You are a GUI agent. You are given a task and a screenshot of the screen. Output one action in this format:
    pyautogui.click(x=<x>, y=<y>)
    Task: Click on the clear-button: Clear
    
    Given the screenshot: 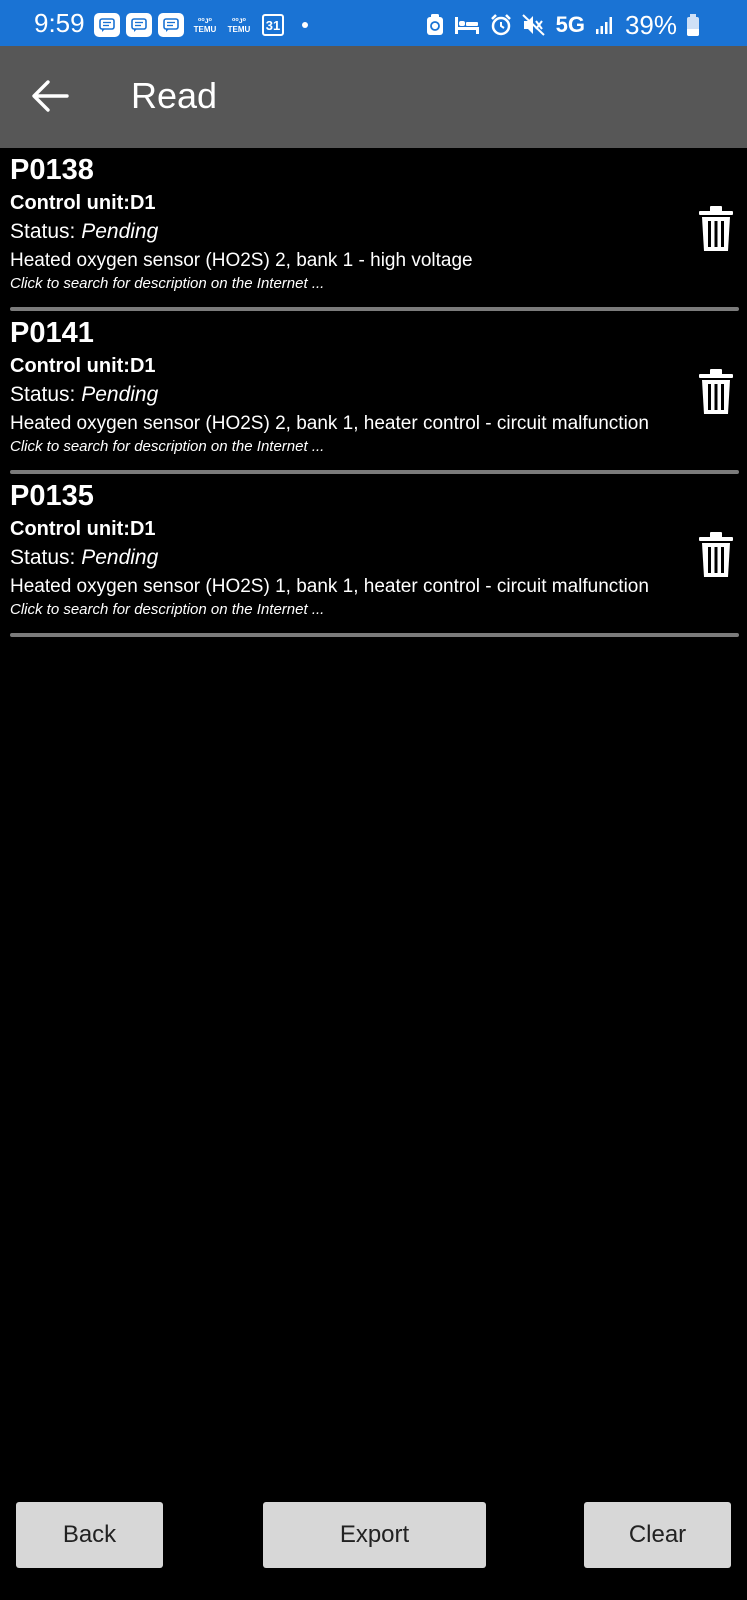 What is the action you would take?
    pyautogui.click(x=657, y=1535)
    